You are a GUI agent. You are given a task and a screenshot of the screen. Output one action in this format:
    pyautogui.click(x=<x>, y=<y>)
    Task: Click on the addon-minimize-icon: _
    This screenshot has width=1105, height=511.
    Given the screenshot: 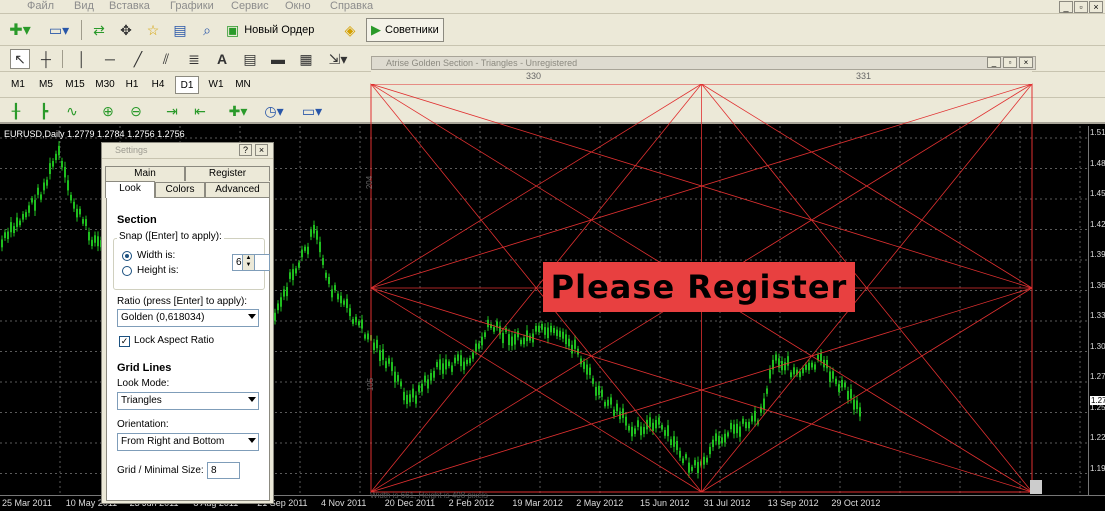 What is the action you would take?
    pyautogui.click(x=994, y=62)
    